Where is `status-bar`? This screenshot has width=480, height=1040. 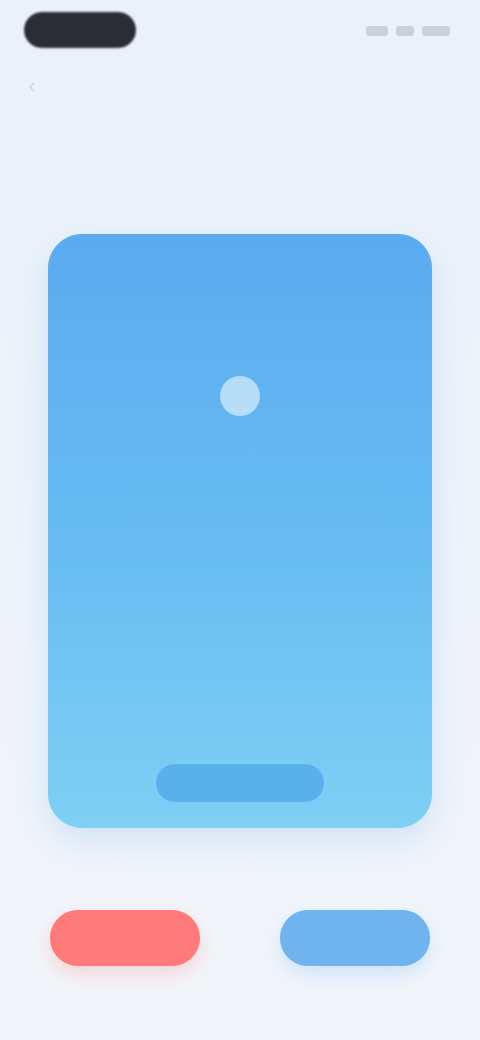
status-bar is located at coordinates (240, 30).